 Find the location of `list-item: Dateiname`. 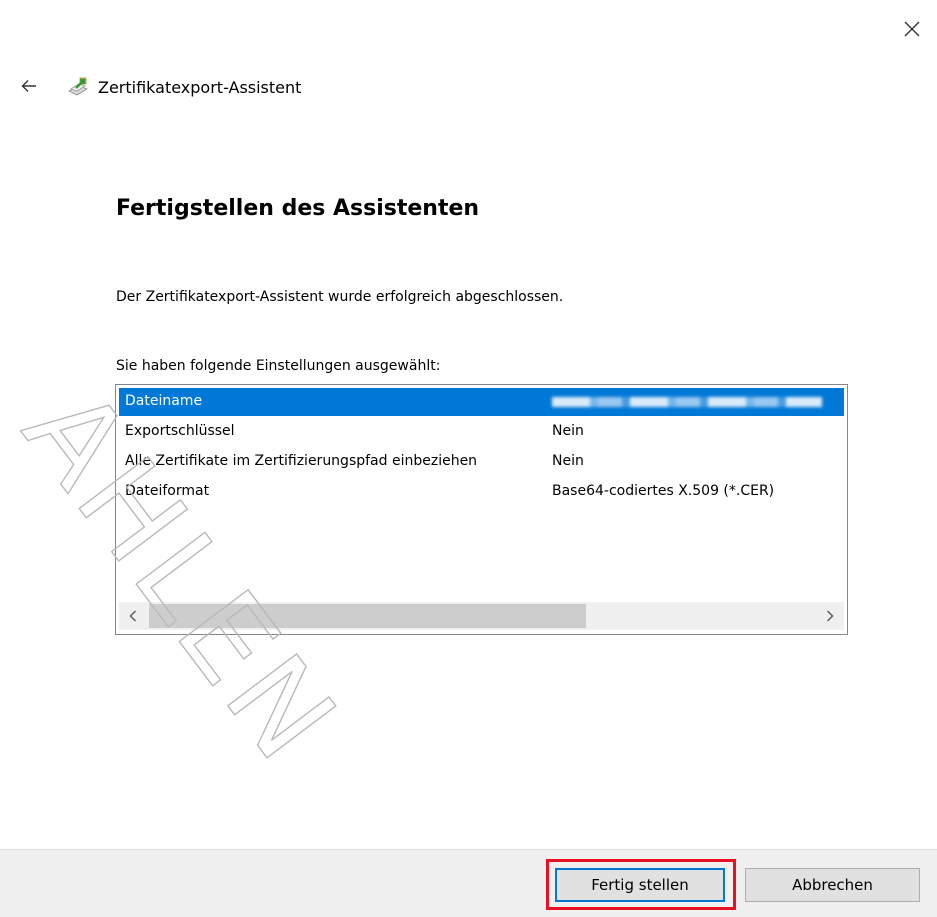

list-item: Dateiname is located at coordinates (481, 402).